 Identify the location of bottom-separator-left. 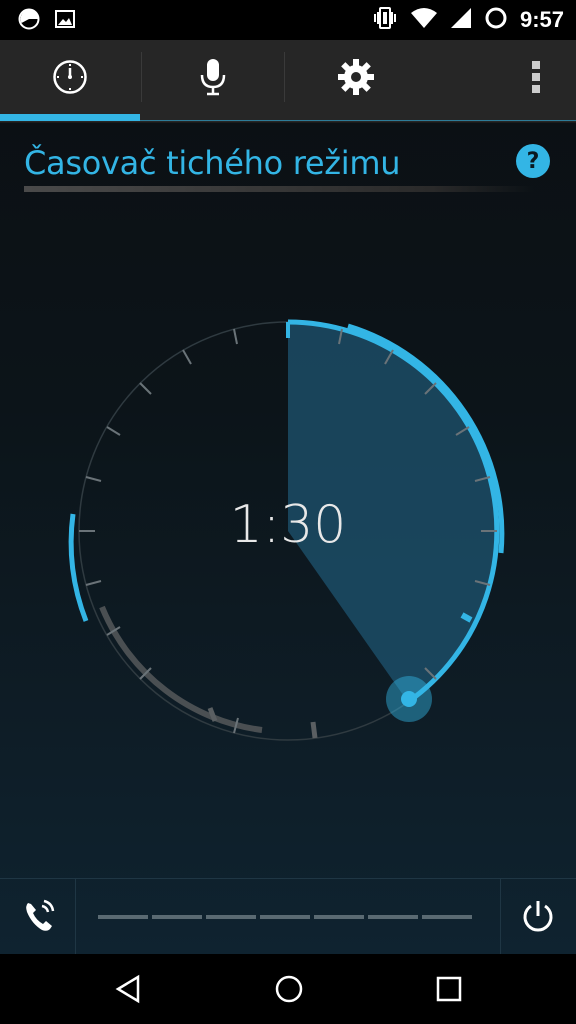
(75, 917).